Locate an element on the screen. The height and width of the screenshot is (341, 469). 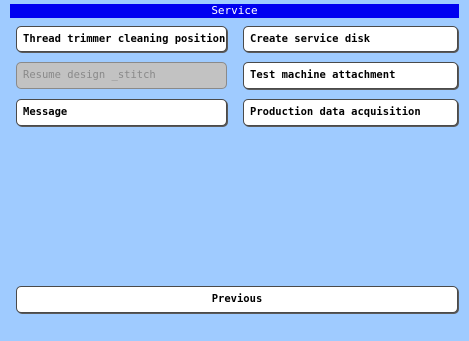
message-button: Message is located at coordinates (121, 112).